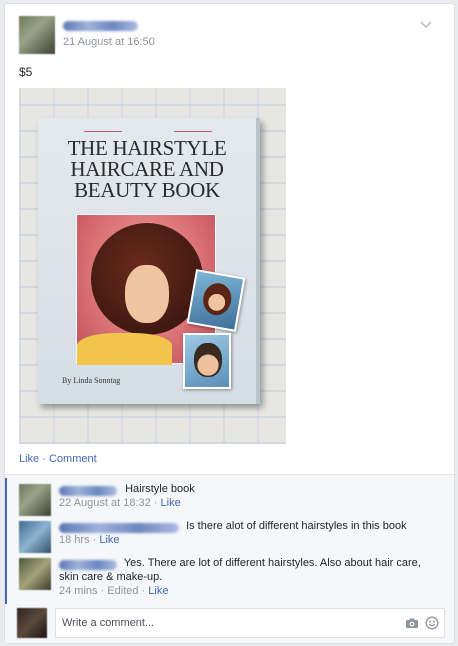  What do you see at coordinates (105, 503) in the screenshot?
I see `comment-time: 22 August at 18:32` at bounding box center [105, 503].